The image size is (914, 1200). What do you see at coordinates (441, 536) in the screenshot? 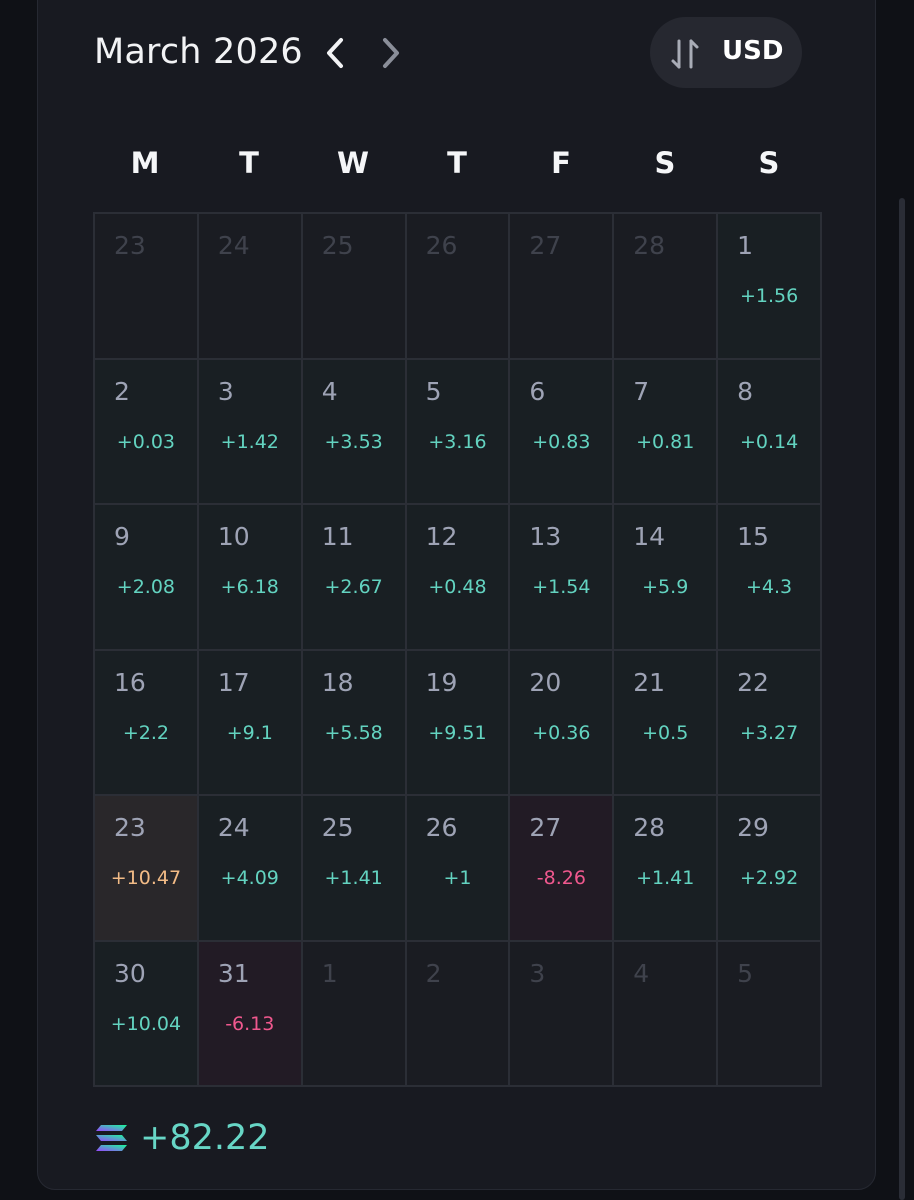
I see `day-number: 12` at bounding box center [441, 536].